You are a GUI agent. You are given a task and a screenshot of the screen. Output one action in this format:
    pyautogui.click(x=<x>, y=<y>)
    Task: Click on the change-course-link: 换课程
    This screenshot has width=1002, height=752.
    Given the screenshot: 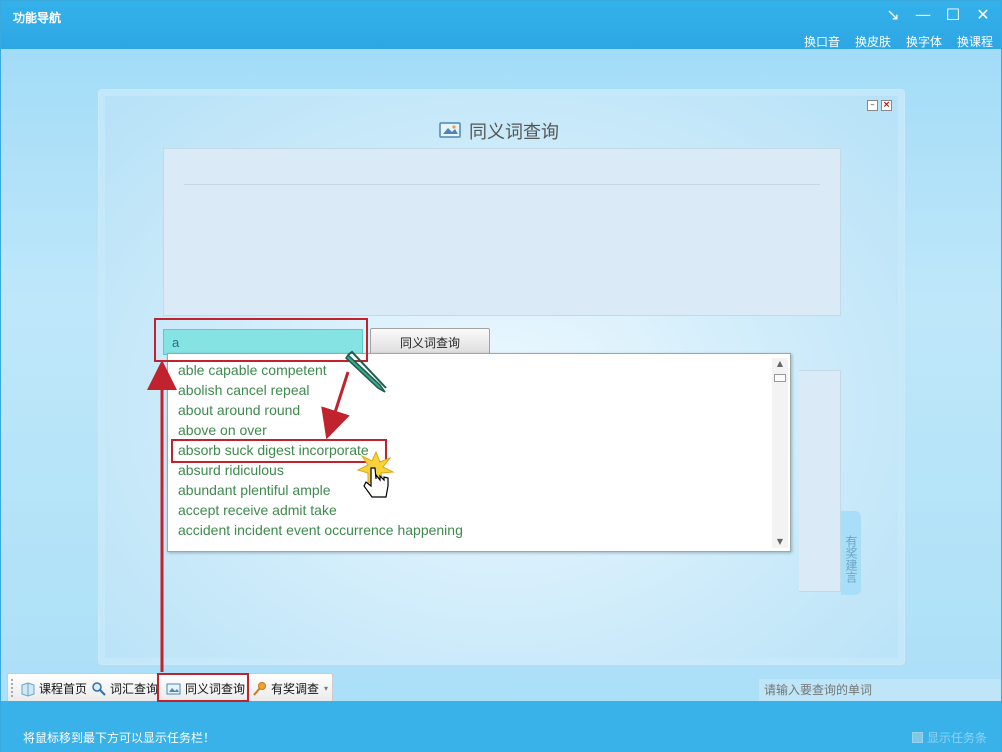 What is the action you would take?
    pyautogui.click(x=975, y=41)
    